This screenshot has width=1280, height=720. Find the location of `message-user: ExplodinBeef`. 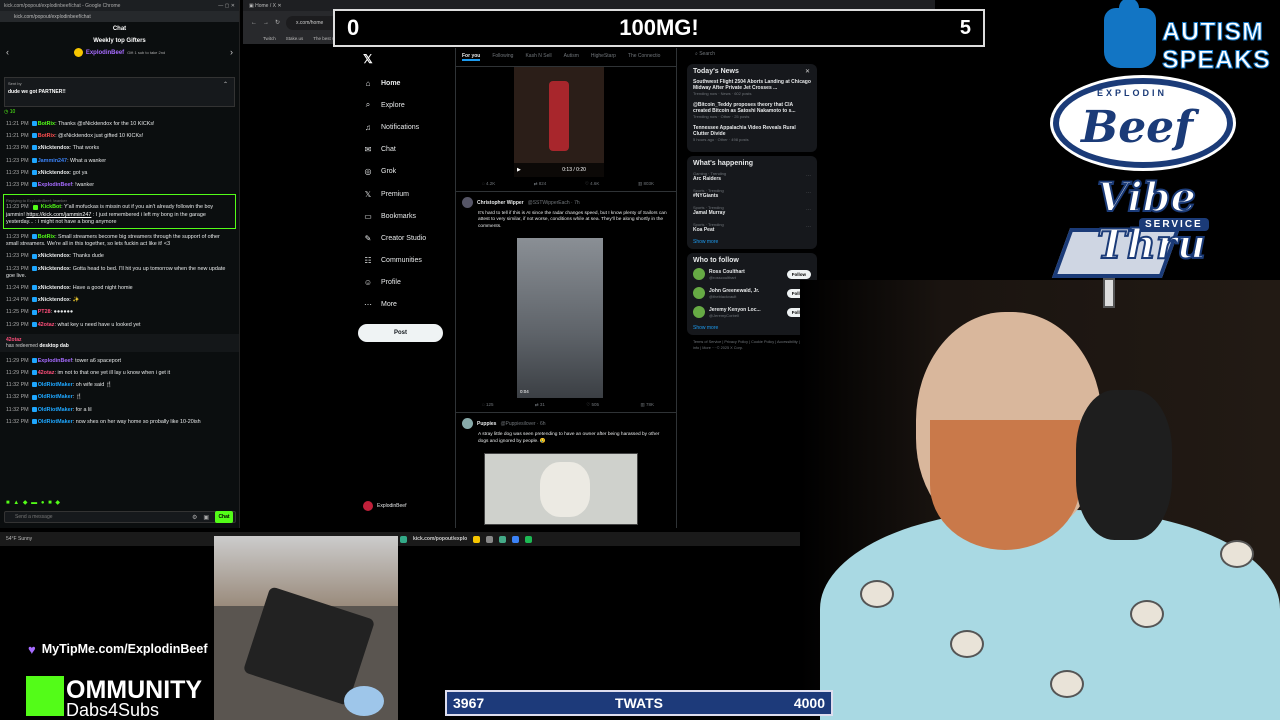

message-user: ExplodinBeef is located at coordinates (55, 185).